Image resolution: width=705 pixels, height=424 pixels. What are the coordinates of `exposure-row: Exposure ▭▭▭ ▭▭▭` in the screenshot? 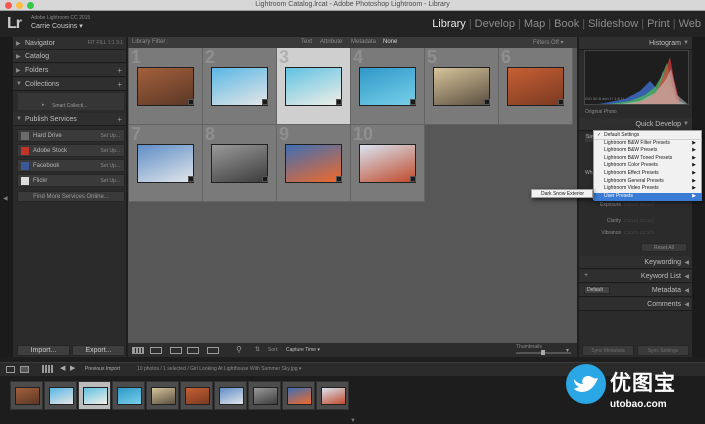 It's located at (627, 205).